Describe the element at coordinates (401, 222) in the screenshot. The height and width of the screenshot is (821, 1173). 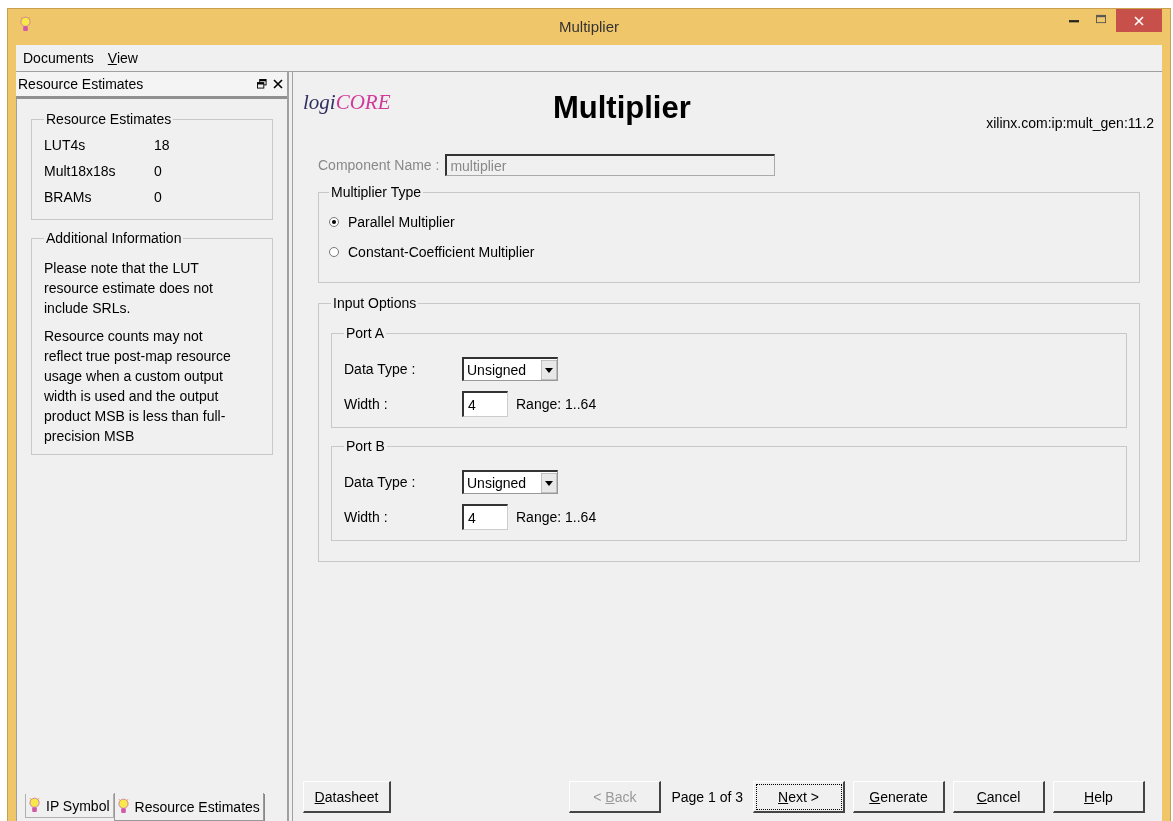
I see `radio-label: Parallel Multiplier` at that location.